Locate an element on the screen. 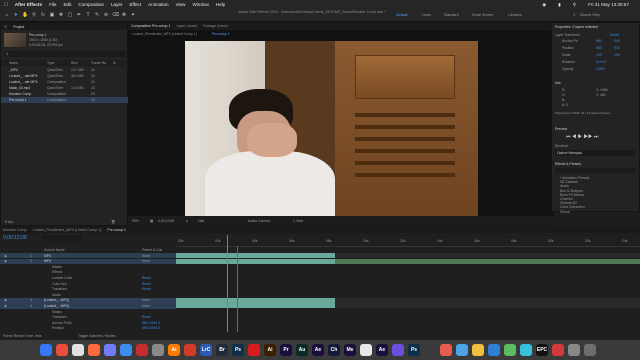  dock-app-icon: Pr is located at coordinates (286, 350).